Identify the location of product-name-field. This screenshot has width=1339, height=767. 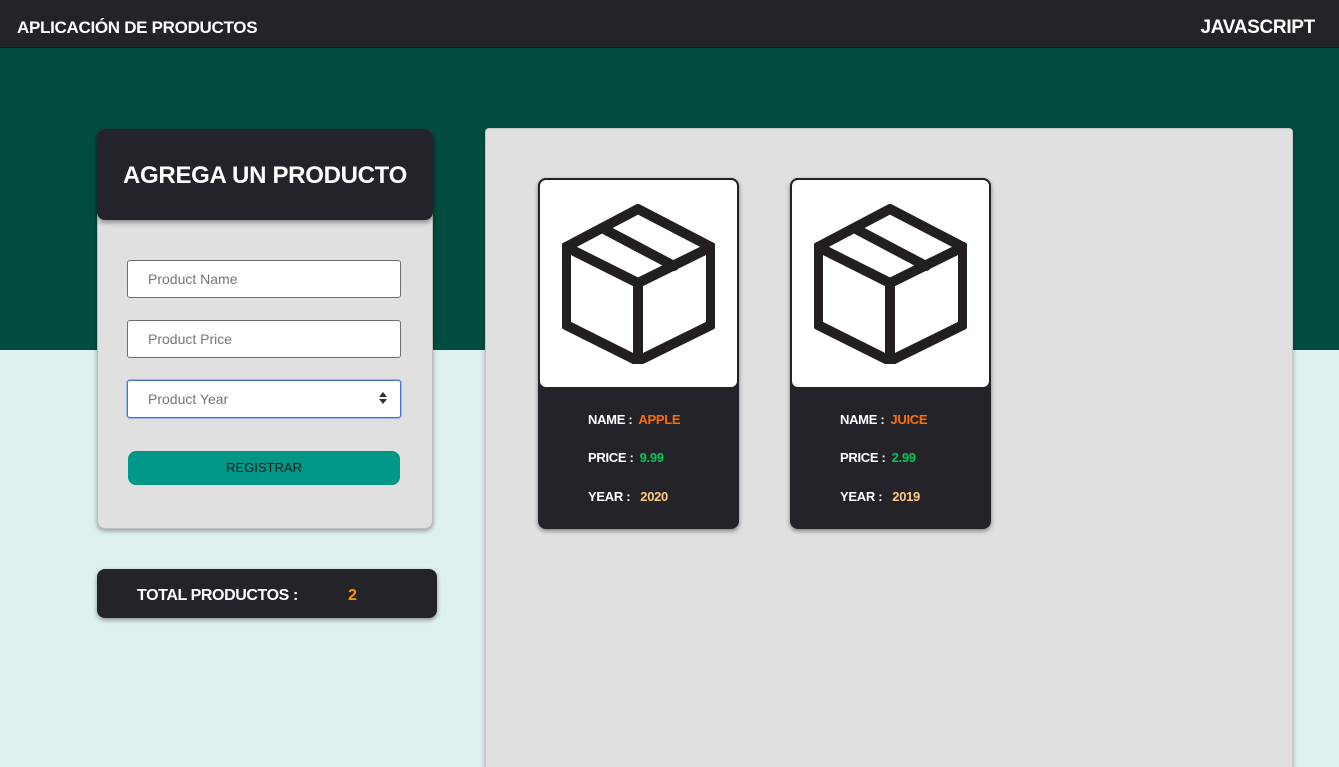
(264, 279).